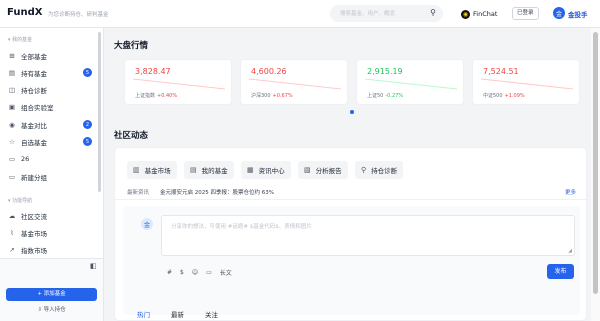 Image resolution: width=600 pixels, height=321 pixels. What do you see at coordinates (34, 178) in the screenshot?
I see `sidebar-item-label: 新建分组` at bounding box center [34, 178].